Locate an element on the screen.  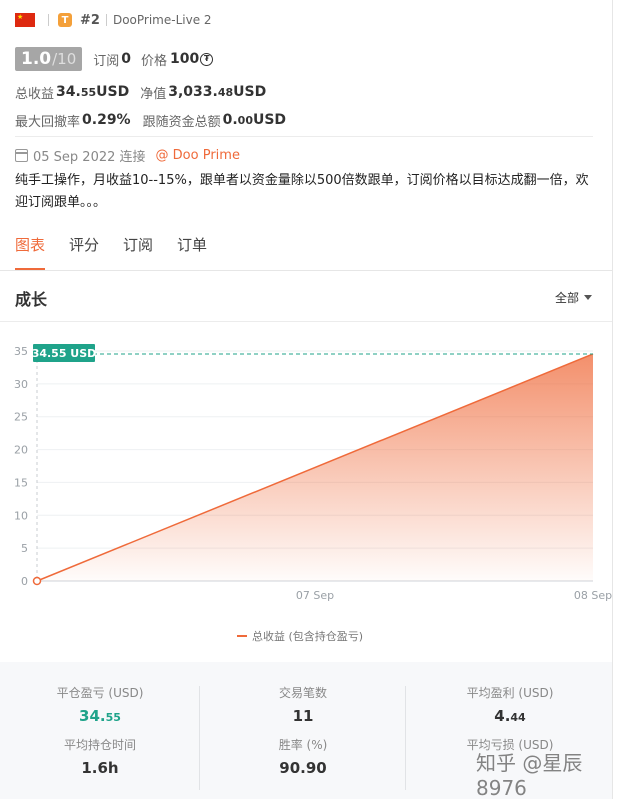
tab-bar: 图表 评分 订阅 订单 is located at coordinates (123, 252).